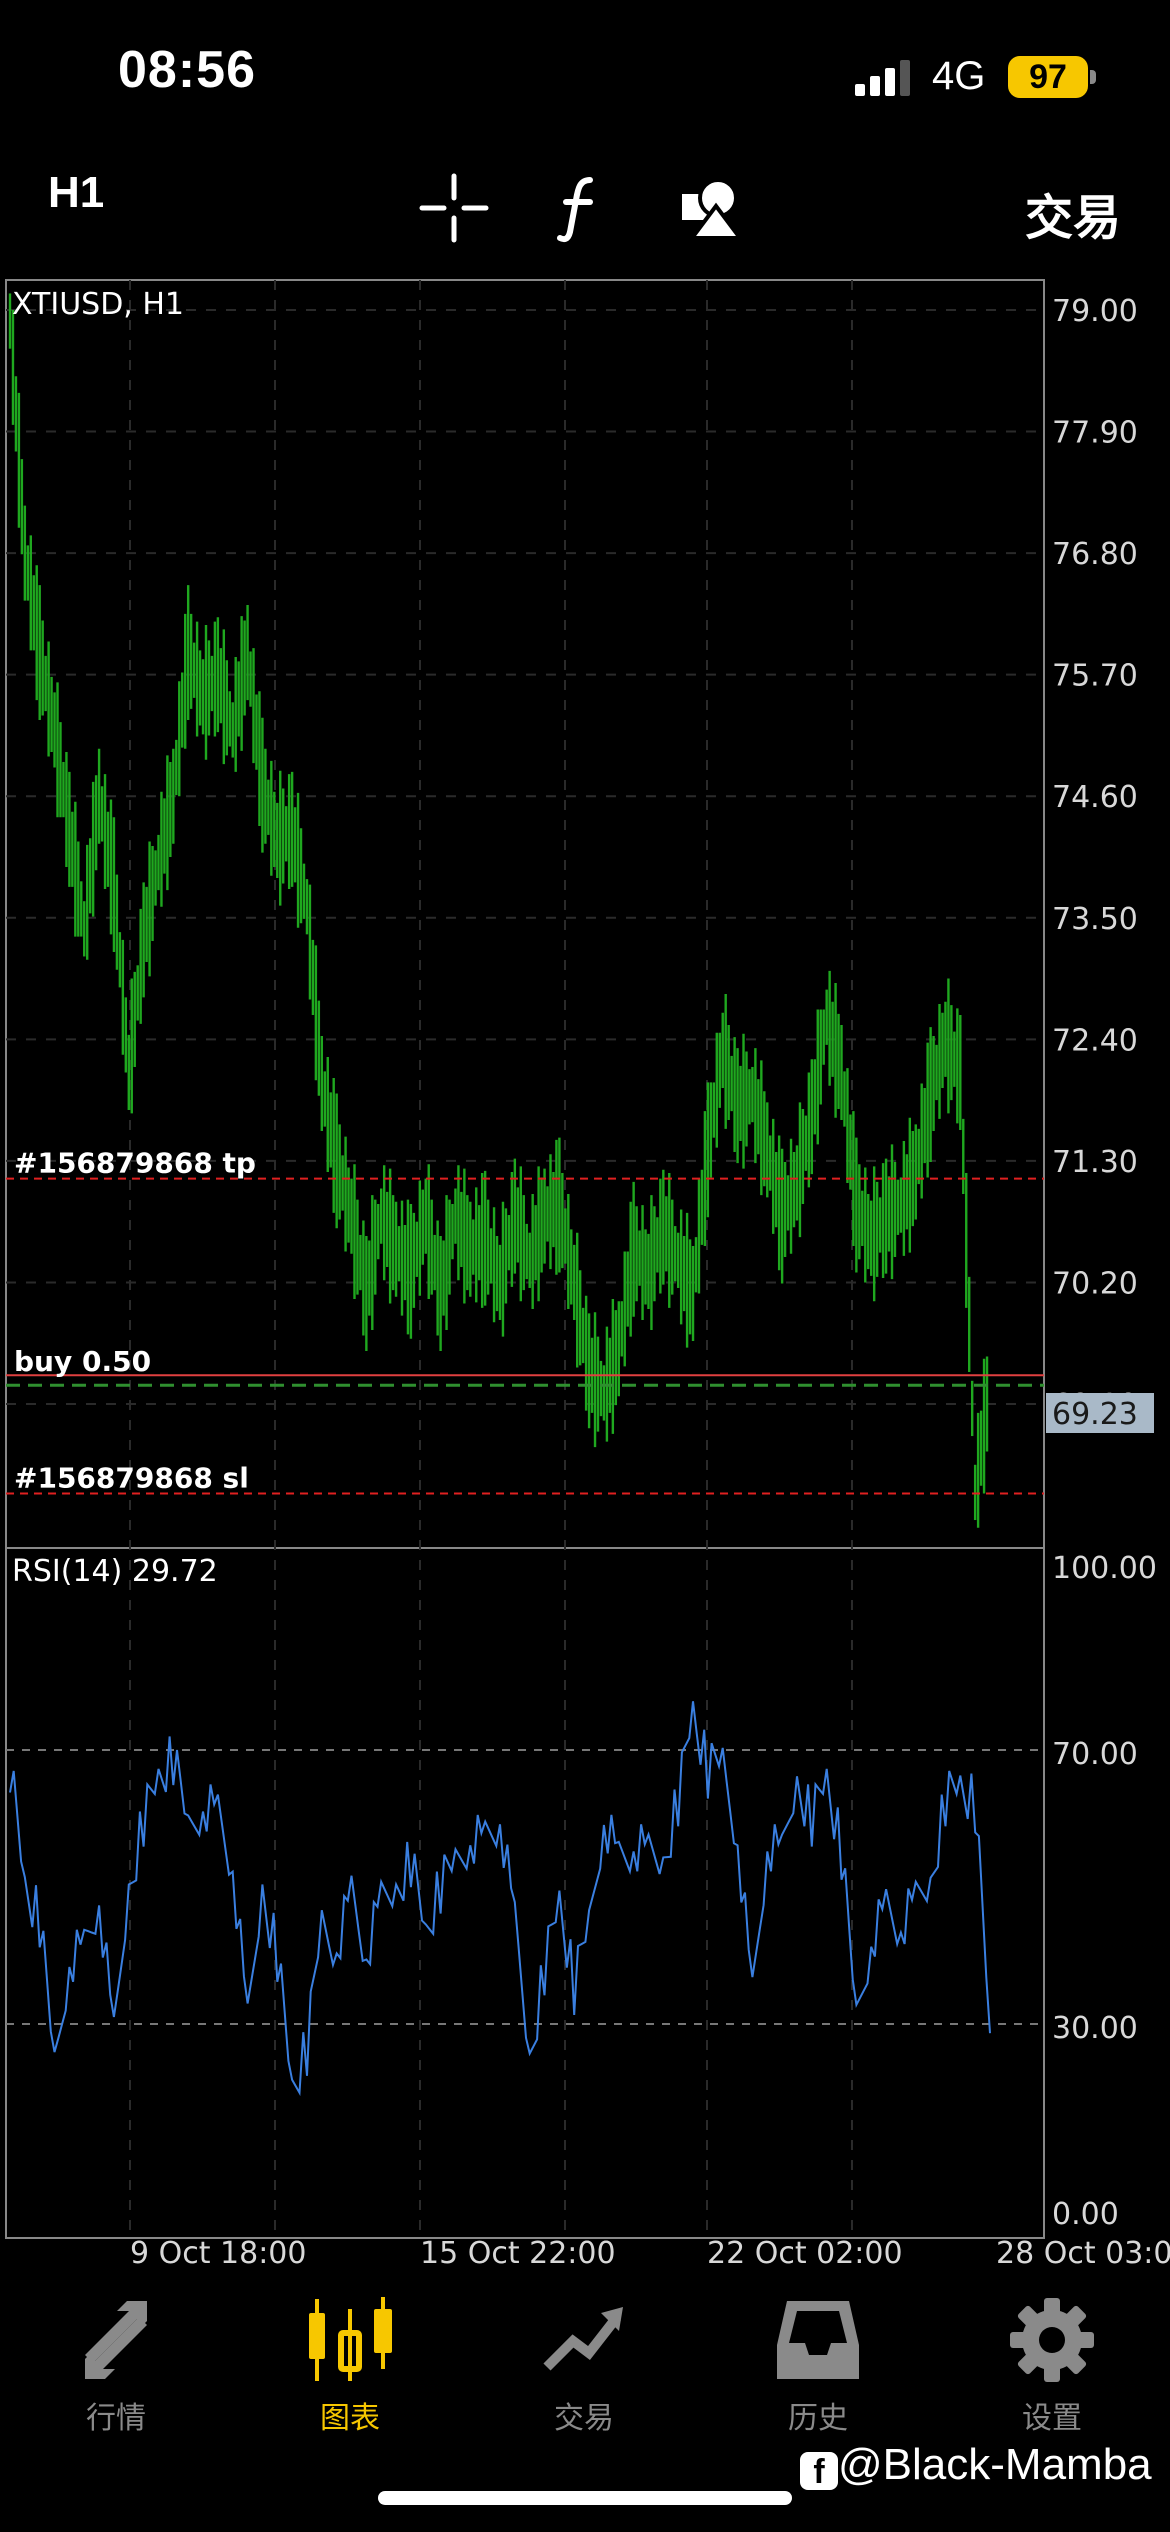  Describe the element at coordinates (518, 2251) in the screenshot. I see `time-axis-label-2: 15 Oct 22:00` at that location.